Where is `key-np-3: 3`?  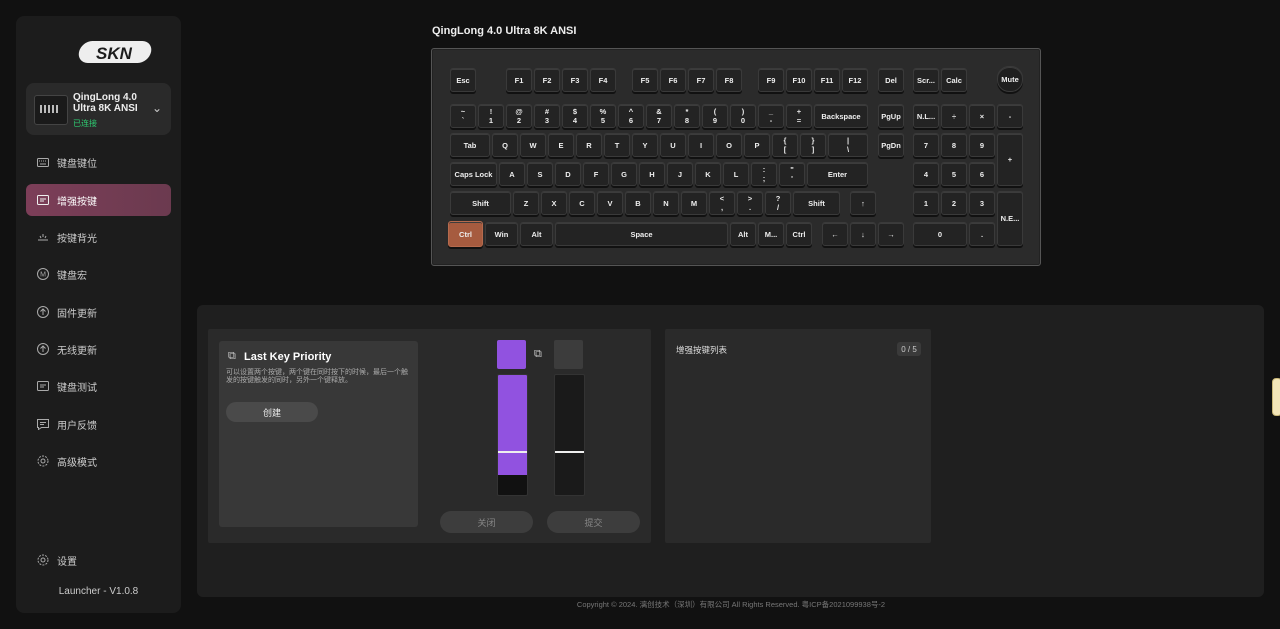
key-np-3: 3 is located at coordinates (982, 203).